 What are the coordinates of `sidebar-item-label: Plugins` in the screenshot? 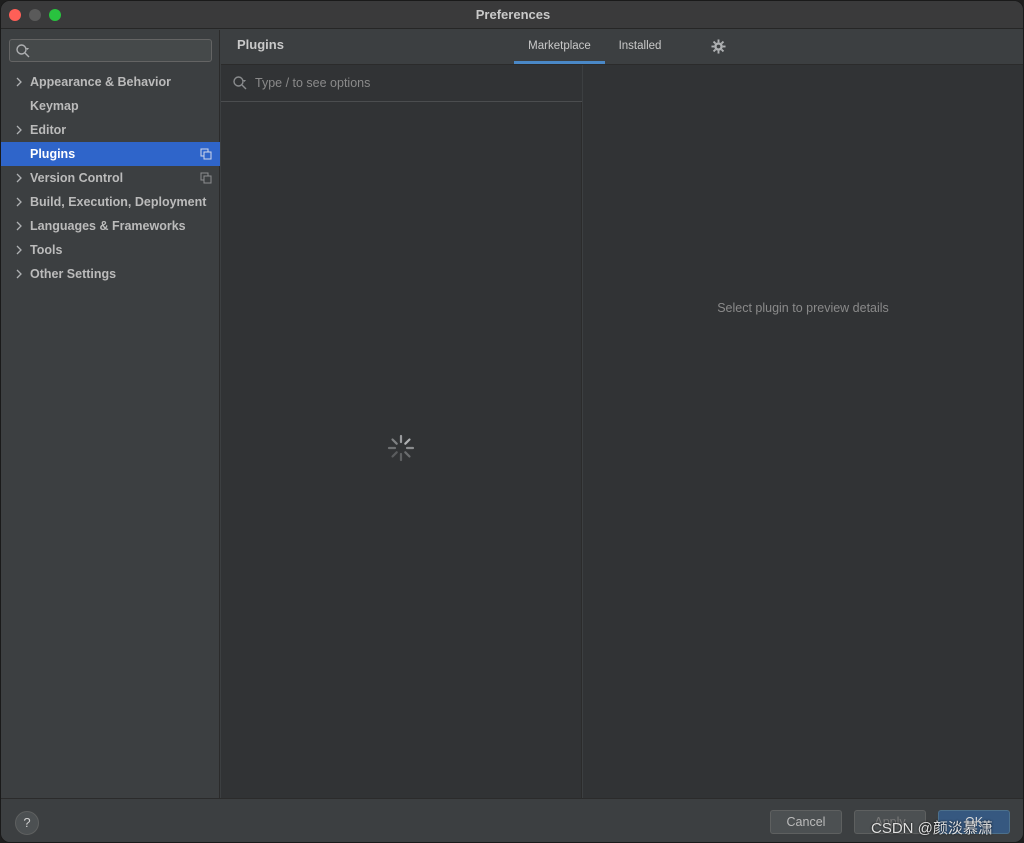 It's located at (53, 154).